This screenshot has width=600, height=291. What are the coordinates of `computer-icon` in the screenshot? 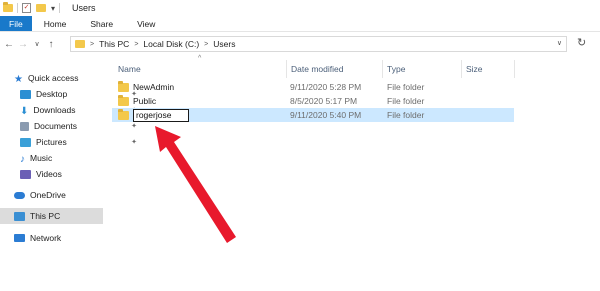 It's located at (19, 216).